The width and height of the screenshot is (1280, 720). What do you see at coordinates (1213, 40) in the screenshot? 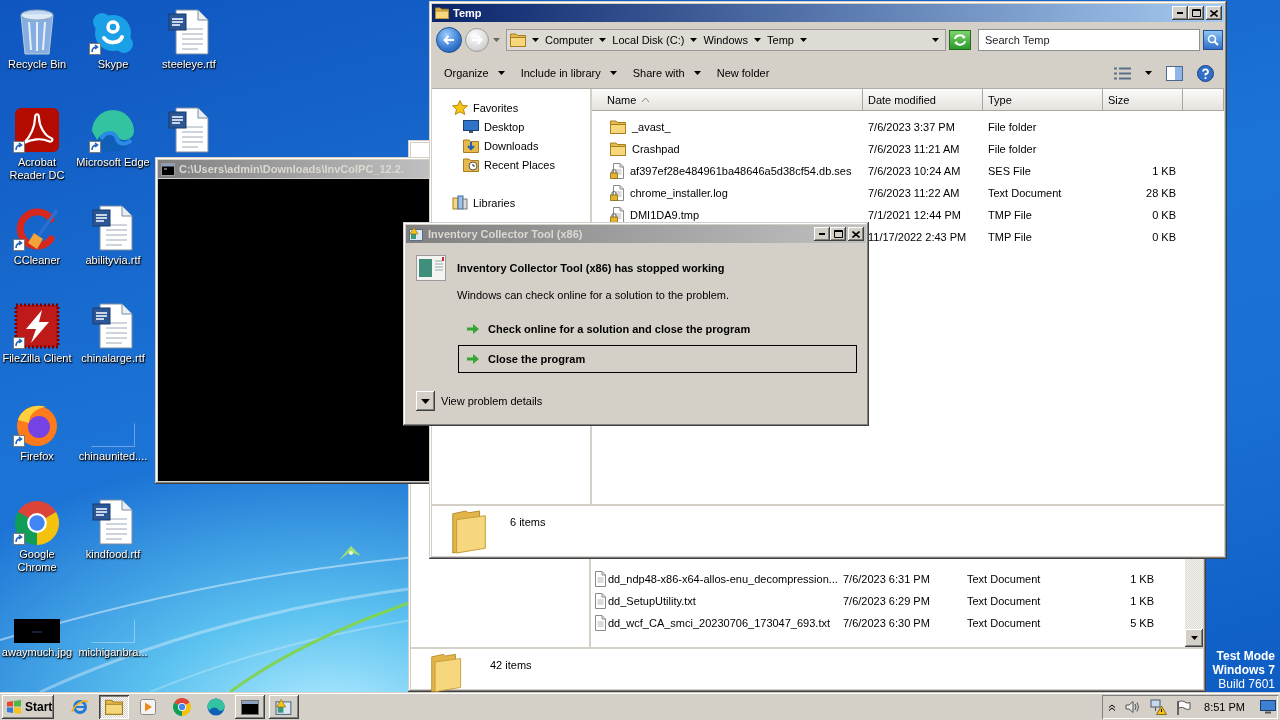
I see `search-button` at bounding box center [1213, 40].